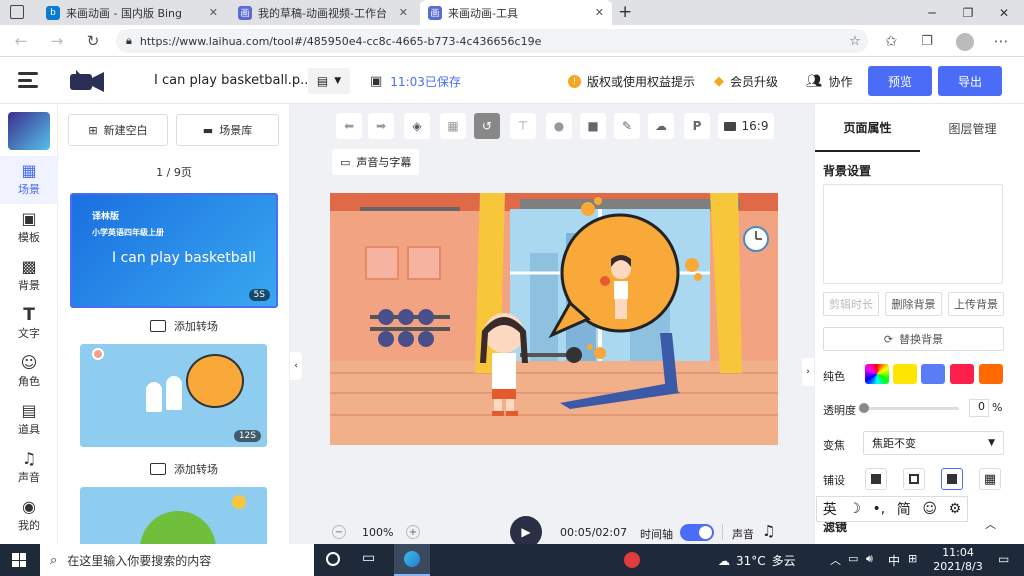 This screenshot has height=576, width=1024. Describe the element at coordinates (625, 12) in the screenshot. I see `new-tab-icon: +` at that location.